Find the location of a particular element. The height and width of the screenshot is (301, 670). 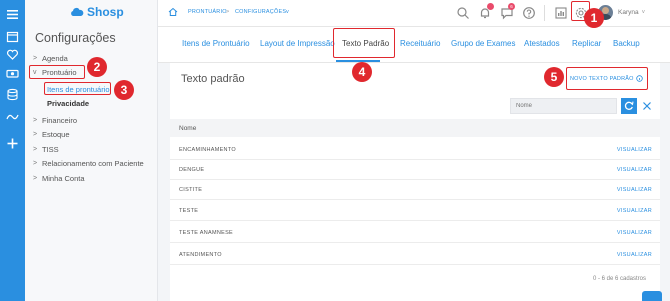

help-icon is located at coordinates (529, 13).